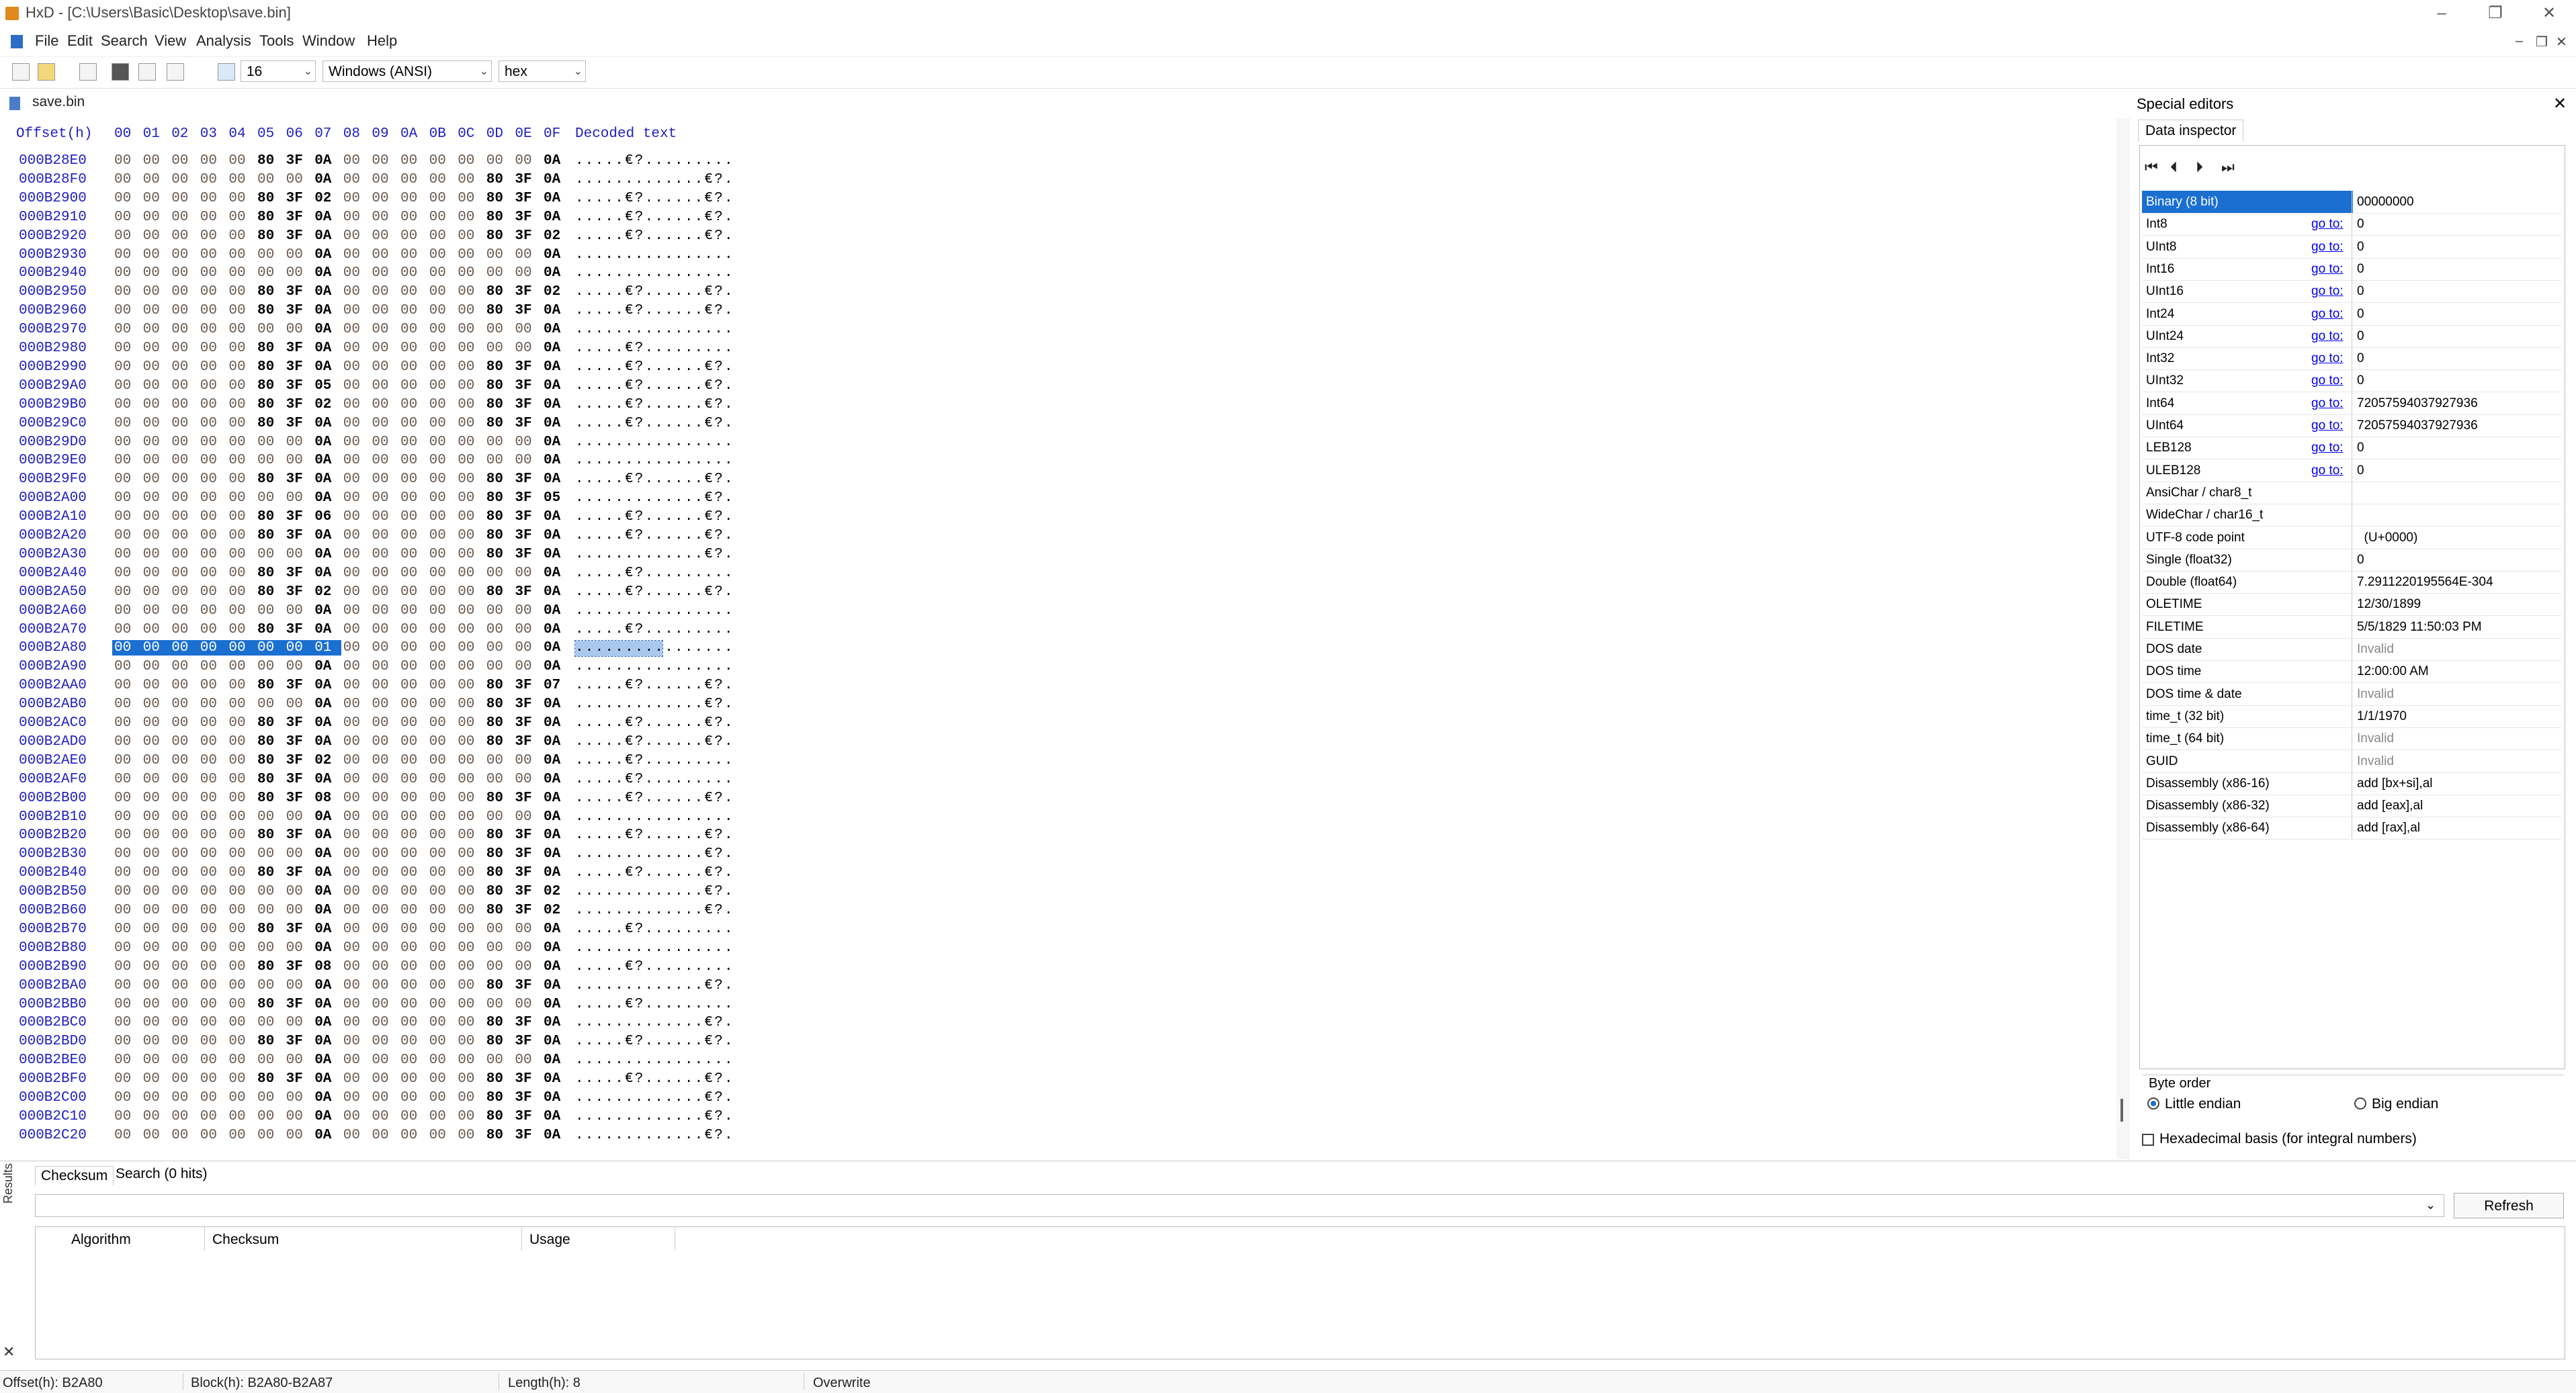 The image size is (2576, 1393). Describe the element at coordinates (2148, 1140) in the screenshot. I see `hex-basis-checkbox` at that location.